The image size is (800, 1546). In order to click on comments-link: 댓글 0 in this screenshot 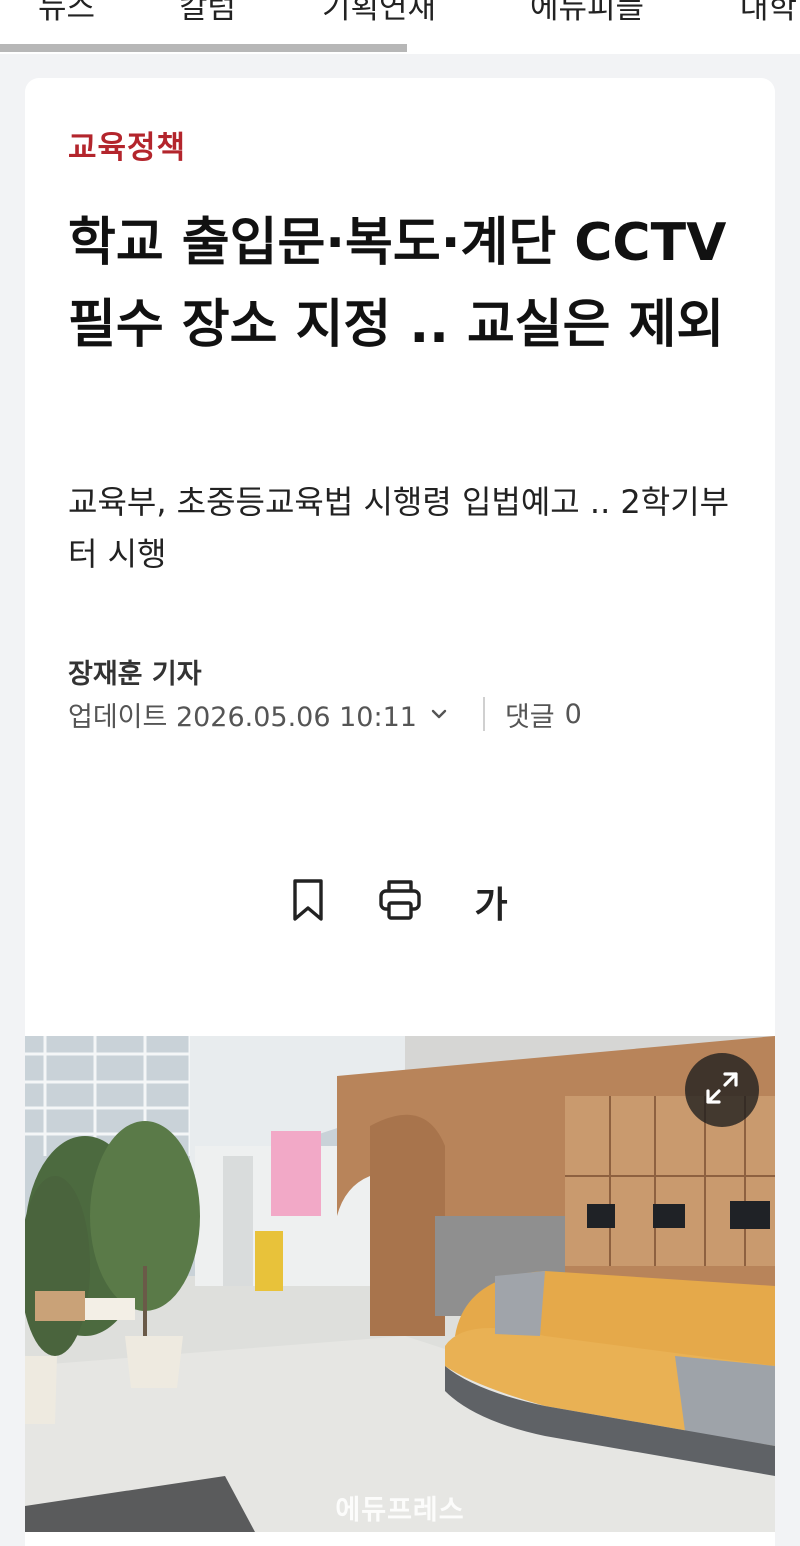, I will do `click(543, 714)`.